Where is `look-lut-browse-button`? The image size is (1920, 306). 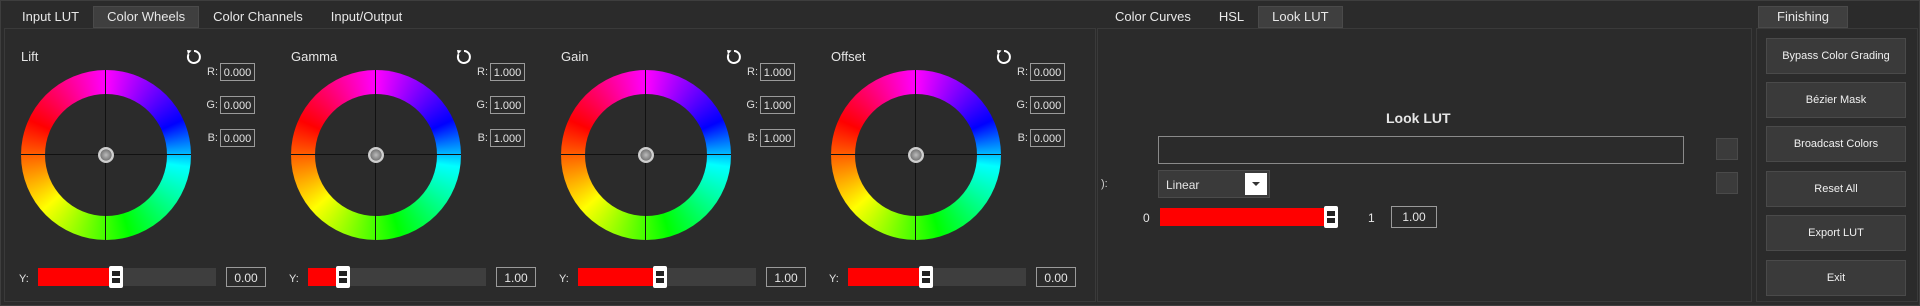 look-lut-browse-button is located at coordinates (1727, 149).